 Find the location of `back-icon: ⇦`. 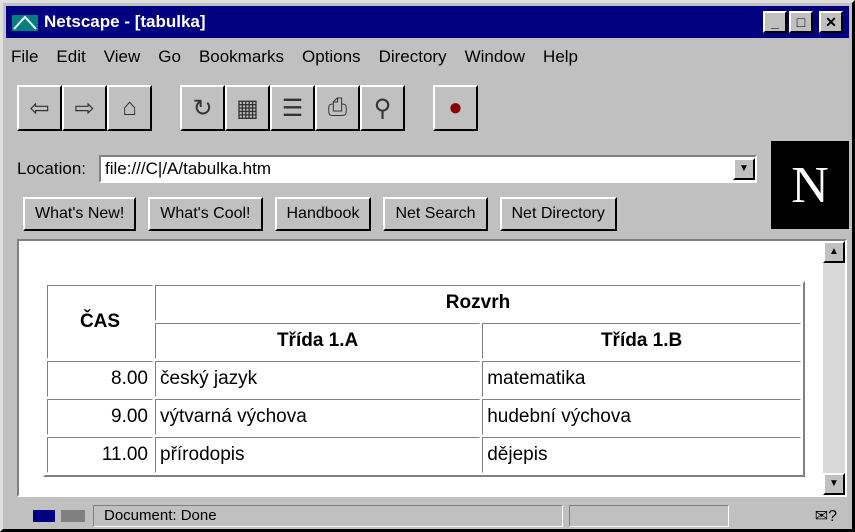

back-icon: ⇦ is located at coordinates (39, 108).